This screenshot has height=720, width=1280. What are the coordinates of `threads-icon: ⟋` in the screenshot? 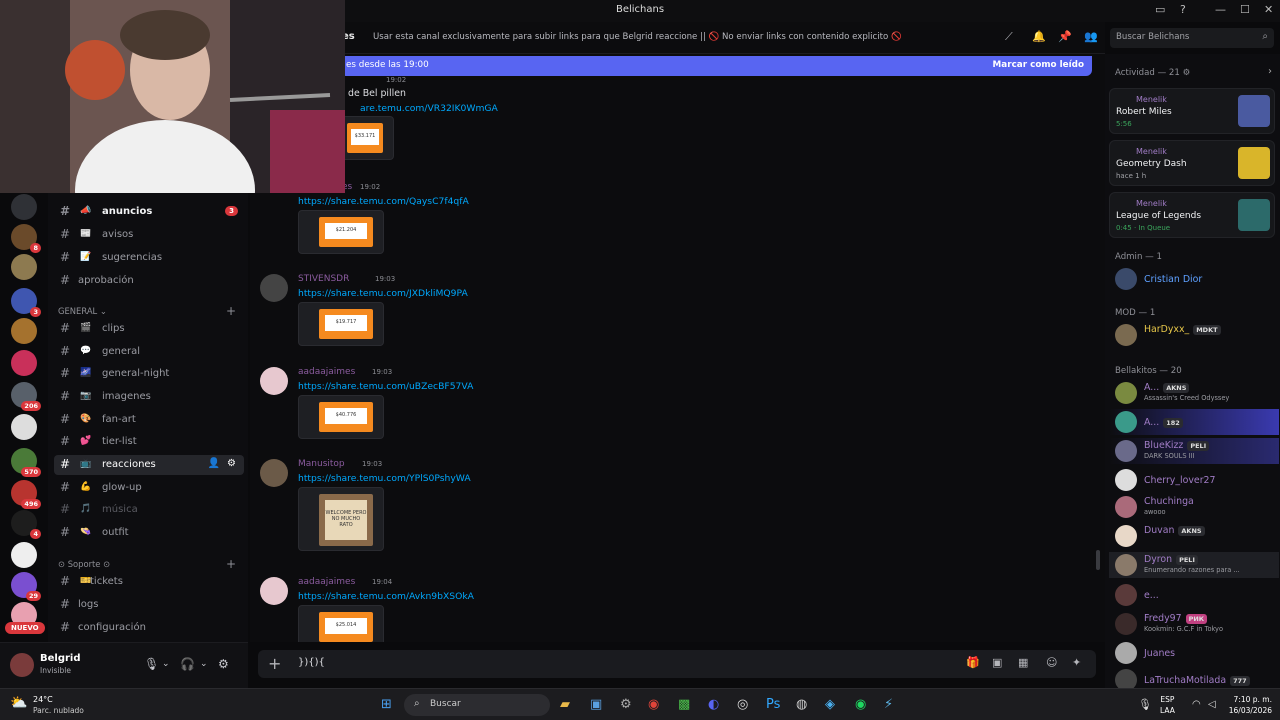 It's located at (1009, 37).